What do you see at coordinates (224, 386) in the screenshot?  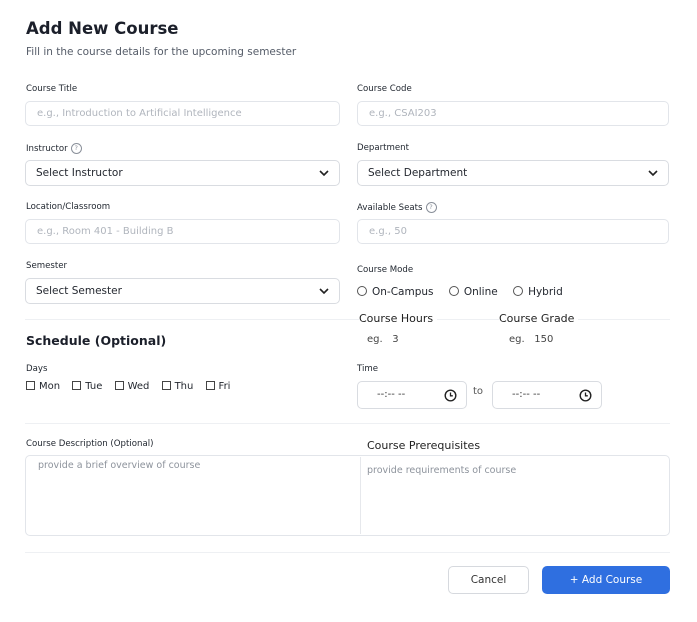 I see `day-label: Fri` at bounding box center [224, 386].